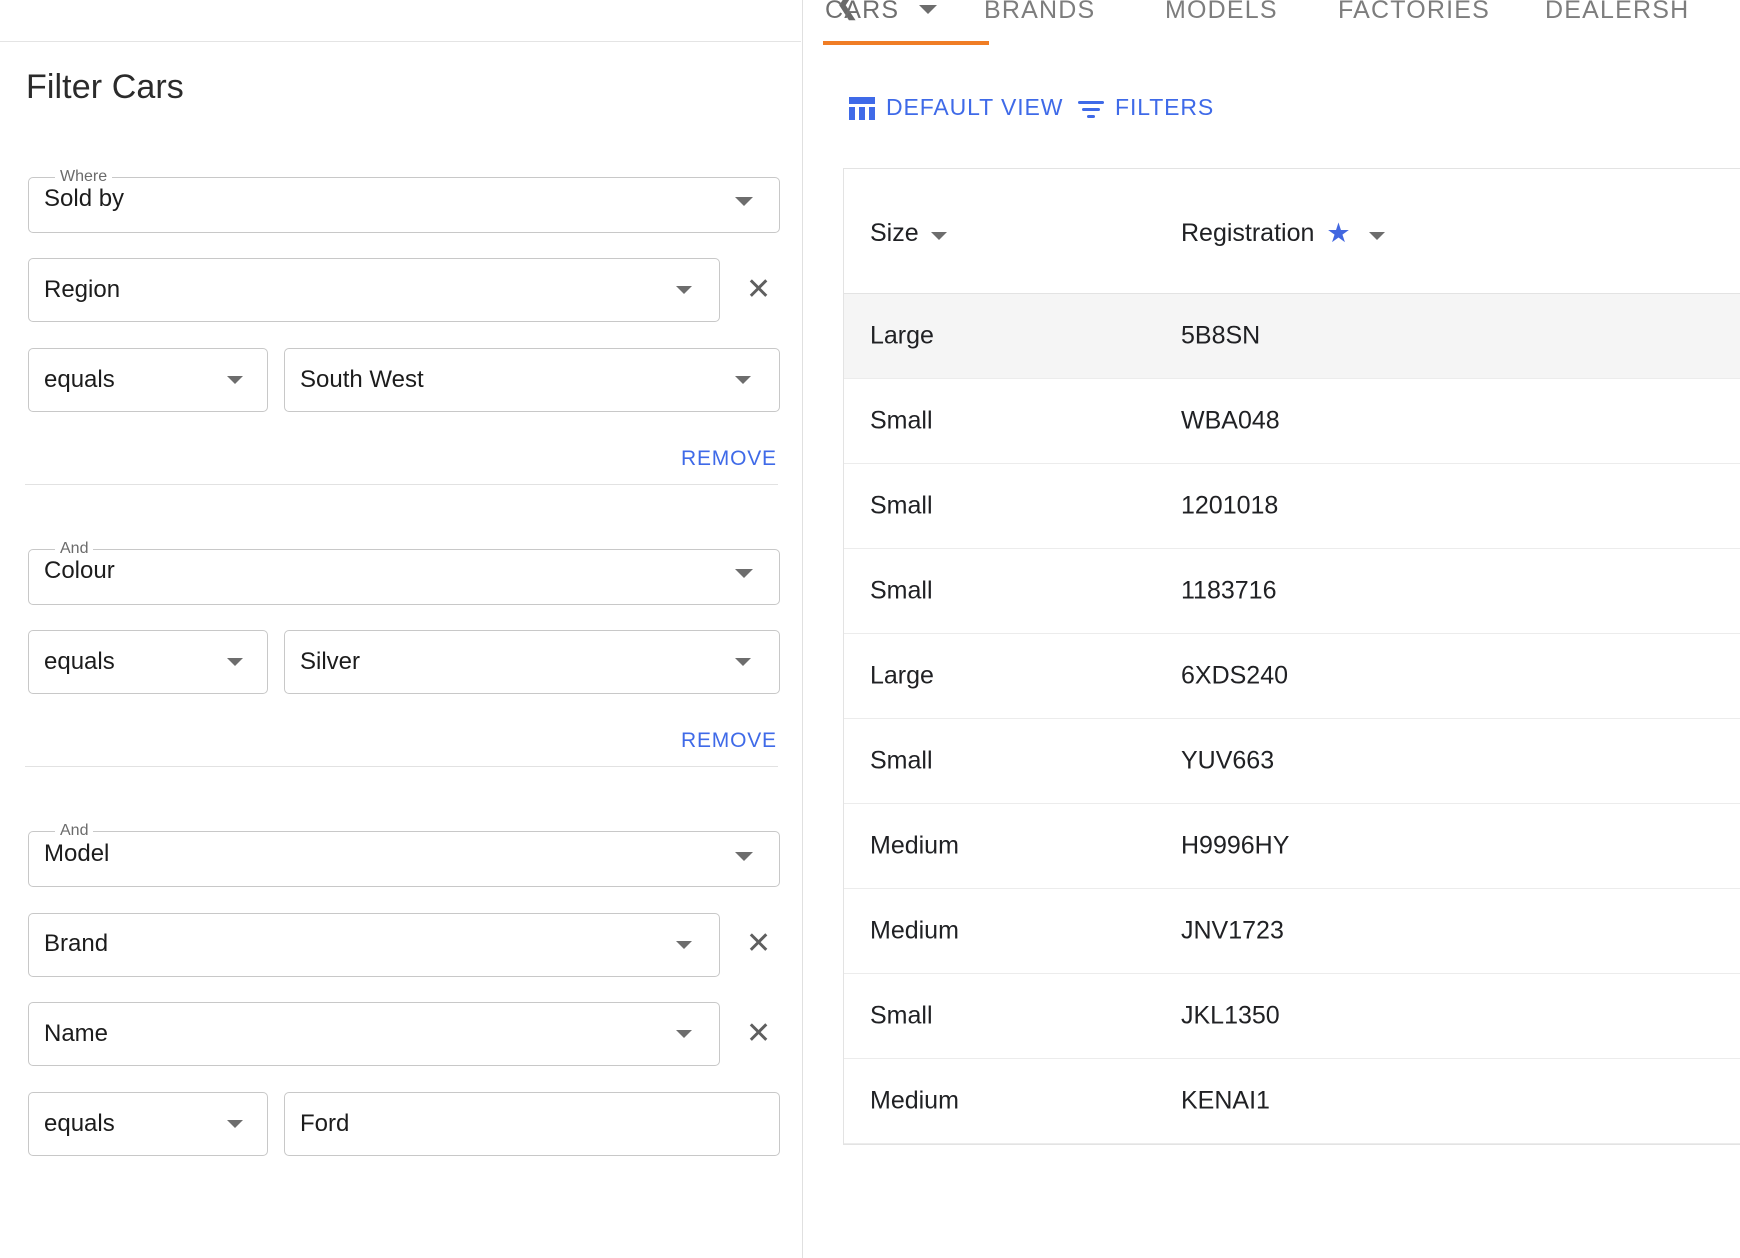 The width and height of the screenshot is (1740, 1258). I want to click on cell-size: Large, so click(902, 335).